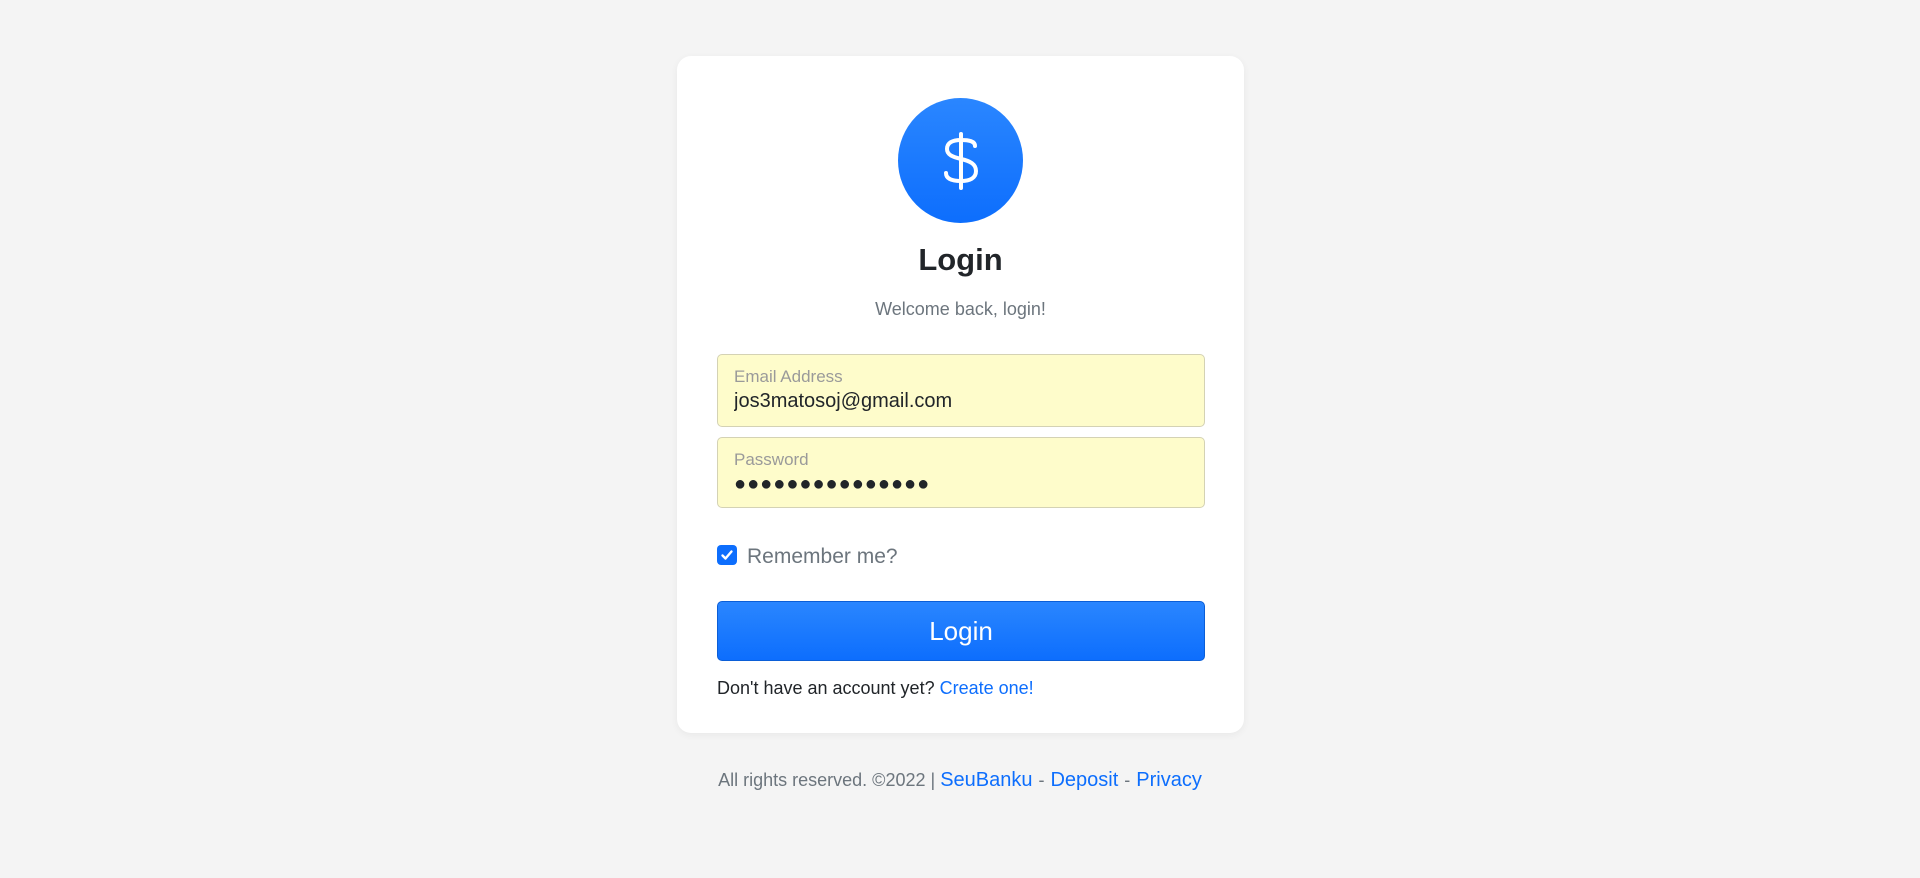  Describe the element at coordinates (961, 484) in the screenshot. I see `password-input: ●●●●●●●●●●●●●●●` at that location.